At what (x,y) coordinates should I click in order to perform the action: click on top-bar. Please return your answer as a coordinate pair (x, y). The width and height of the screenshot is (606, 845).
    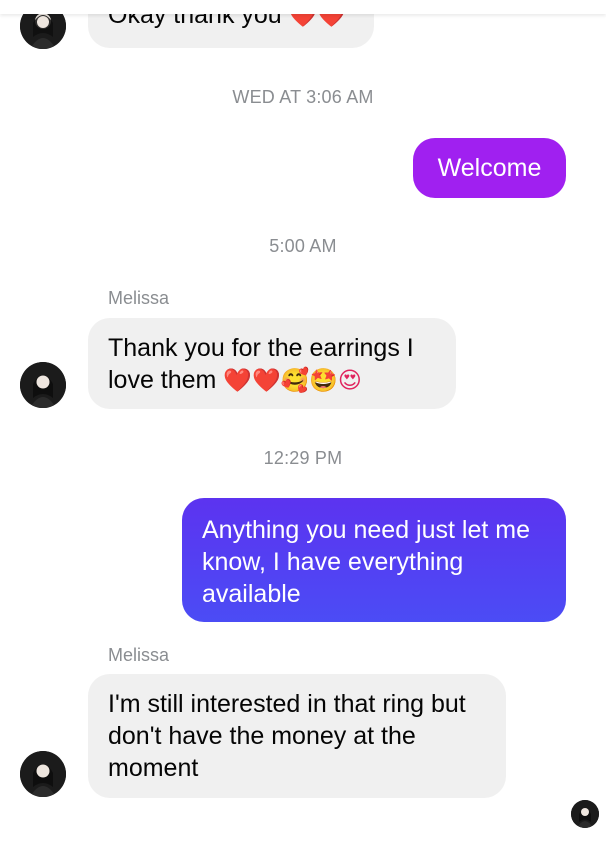
    Looking at the image, I should click on (303, 7).